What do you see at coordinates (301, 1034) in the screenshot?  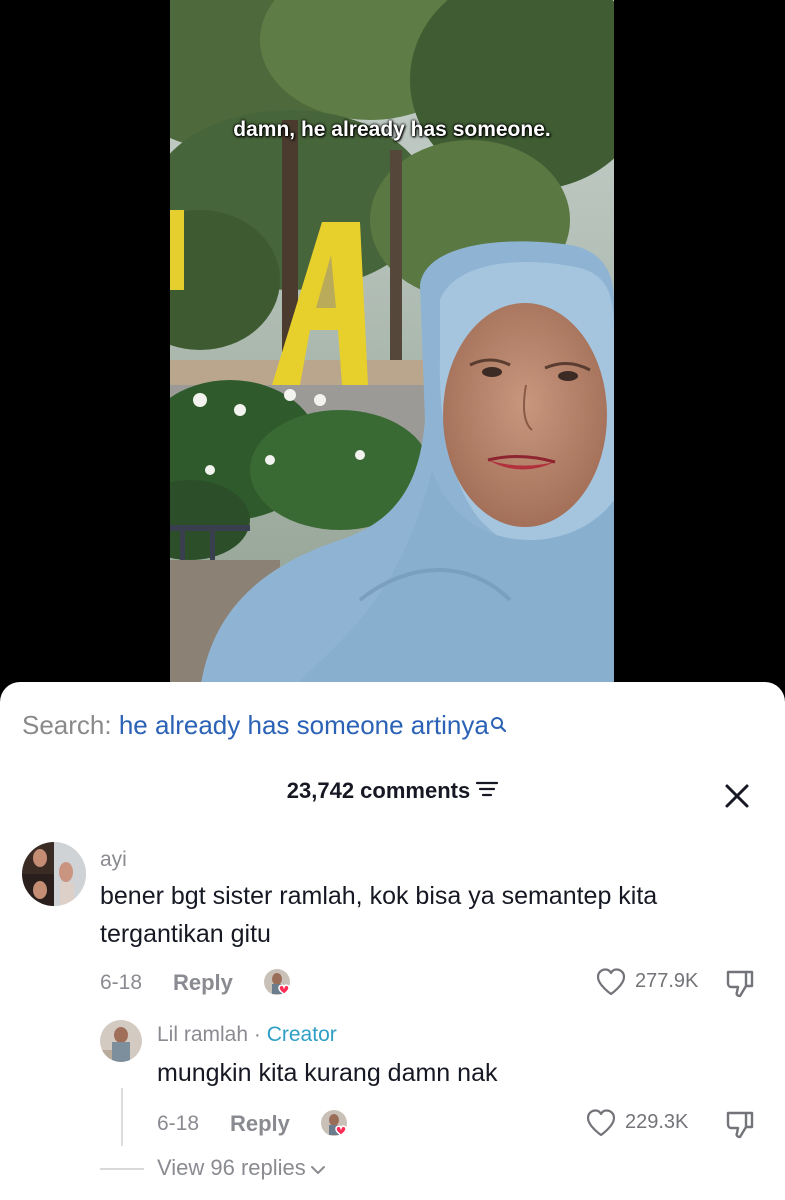 I see `creator-badge: Creator` at bounding box center [301, 1034].